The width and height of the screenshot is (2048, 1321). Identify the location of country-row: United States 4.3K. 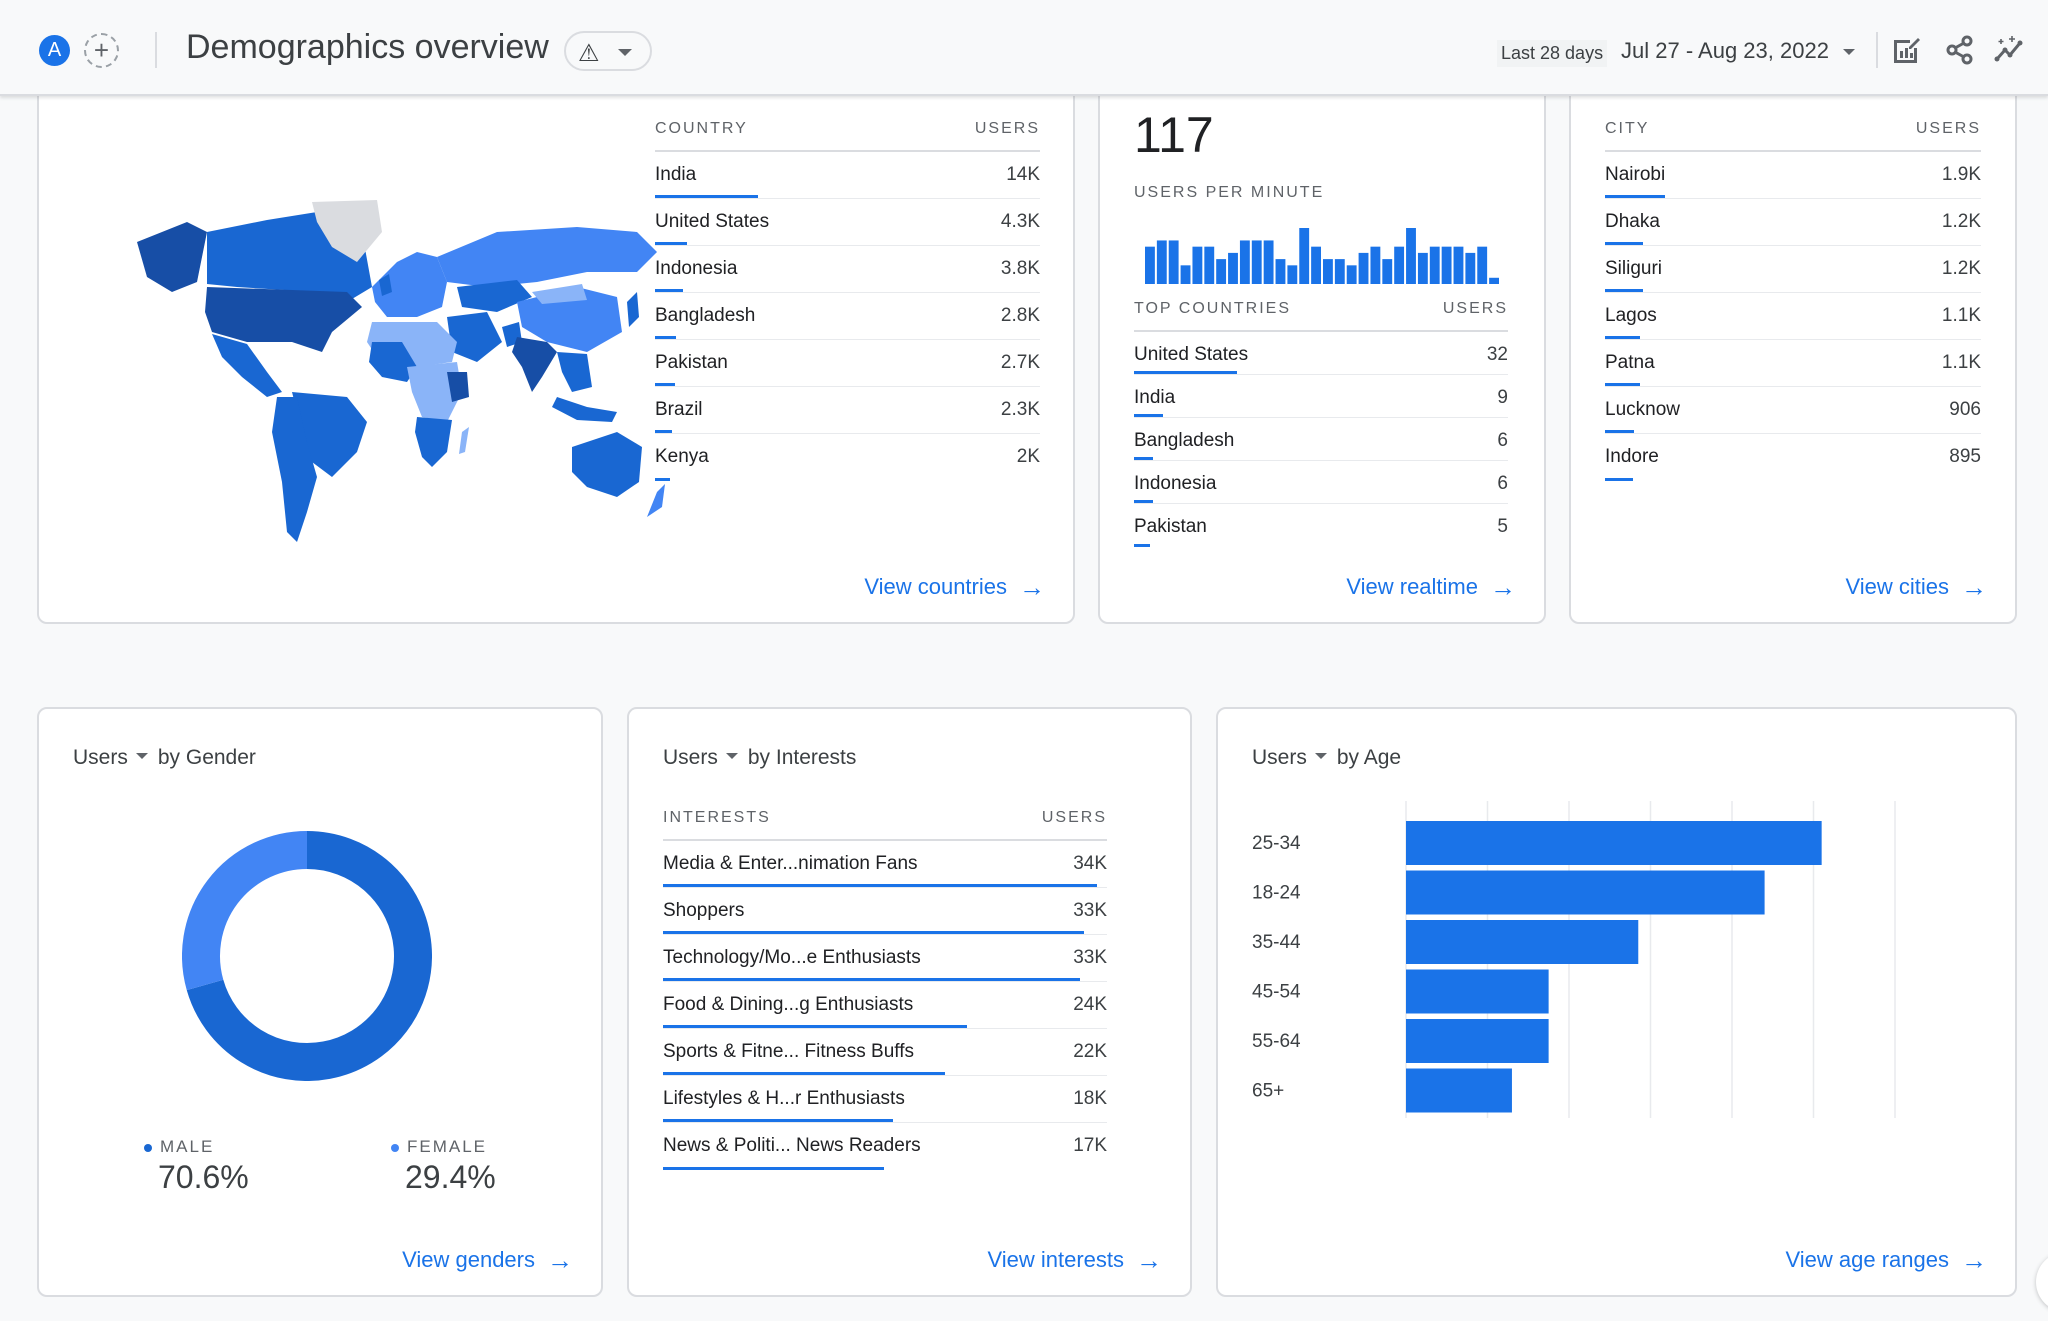
(847, 222).